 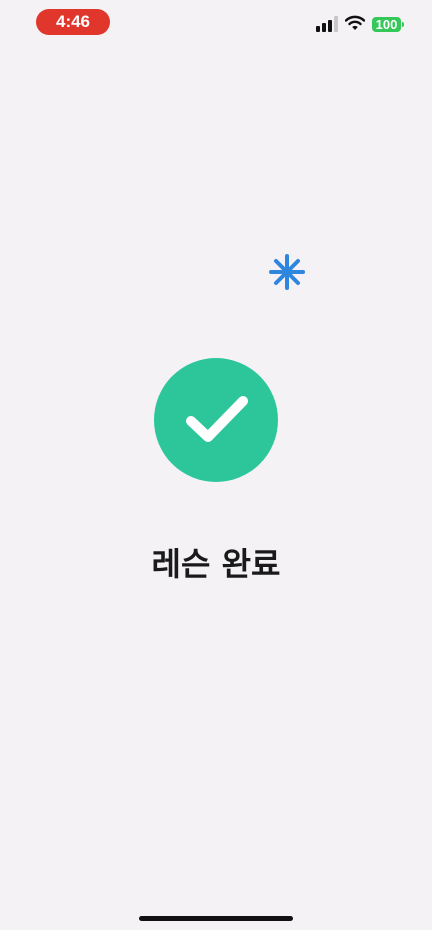 What do you see at coordinates (216, 564) in the screenshot?
I see `lesson-complete-title: 레슨 완료` at bounding box center [216, 564].